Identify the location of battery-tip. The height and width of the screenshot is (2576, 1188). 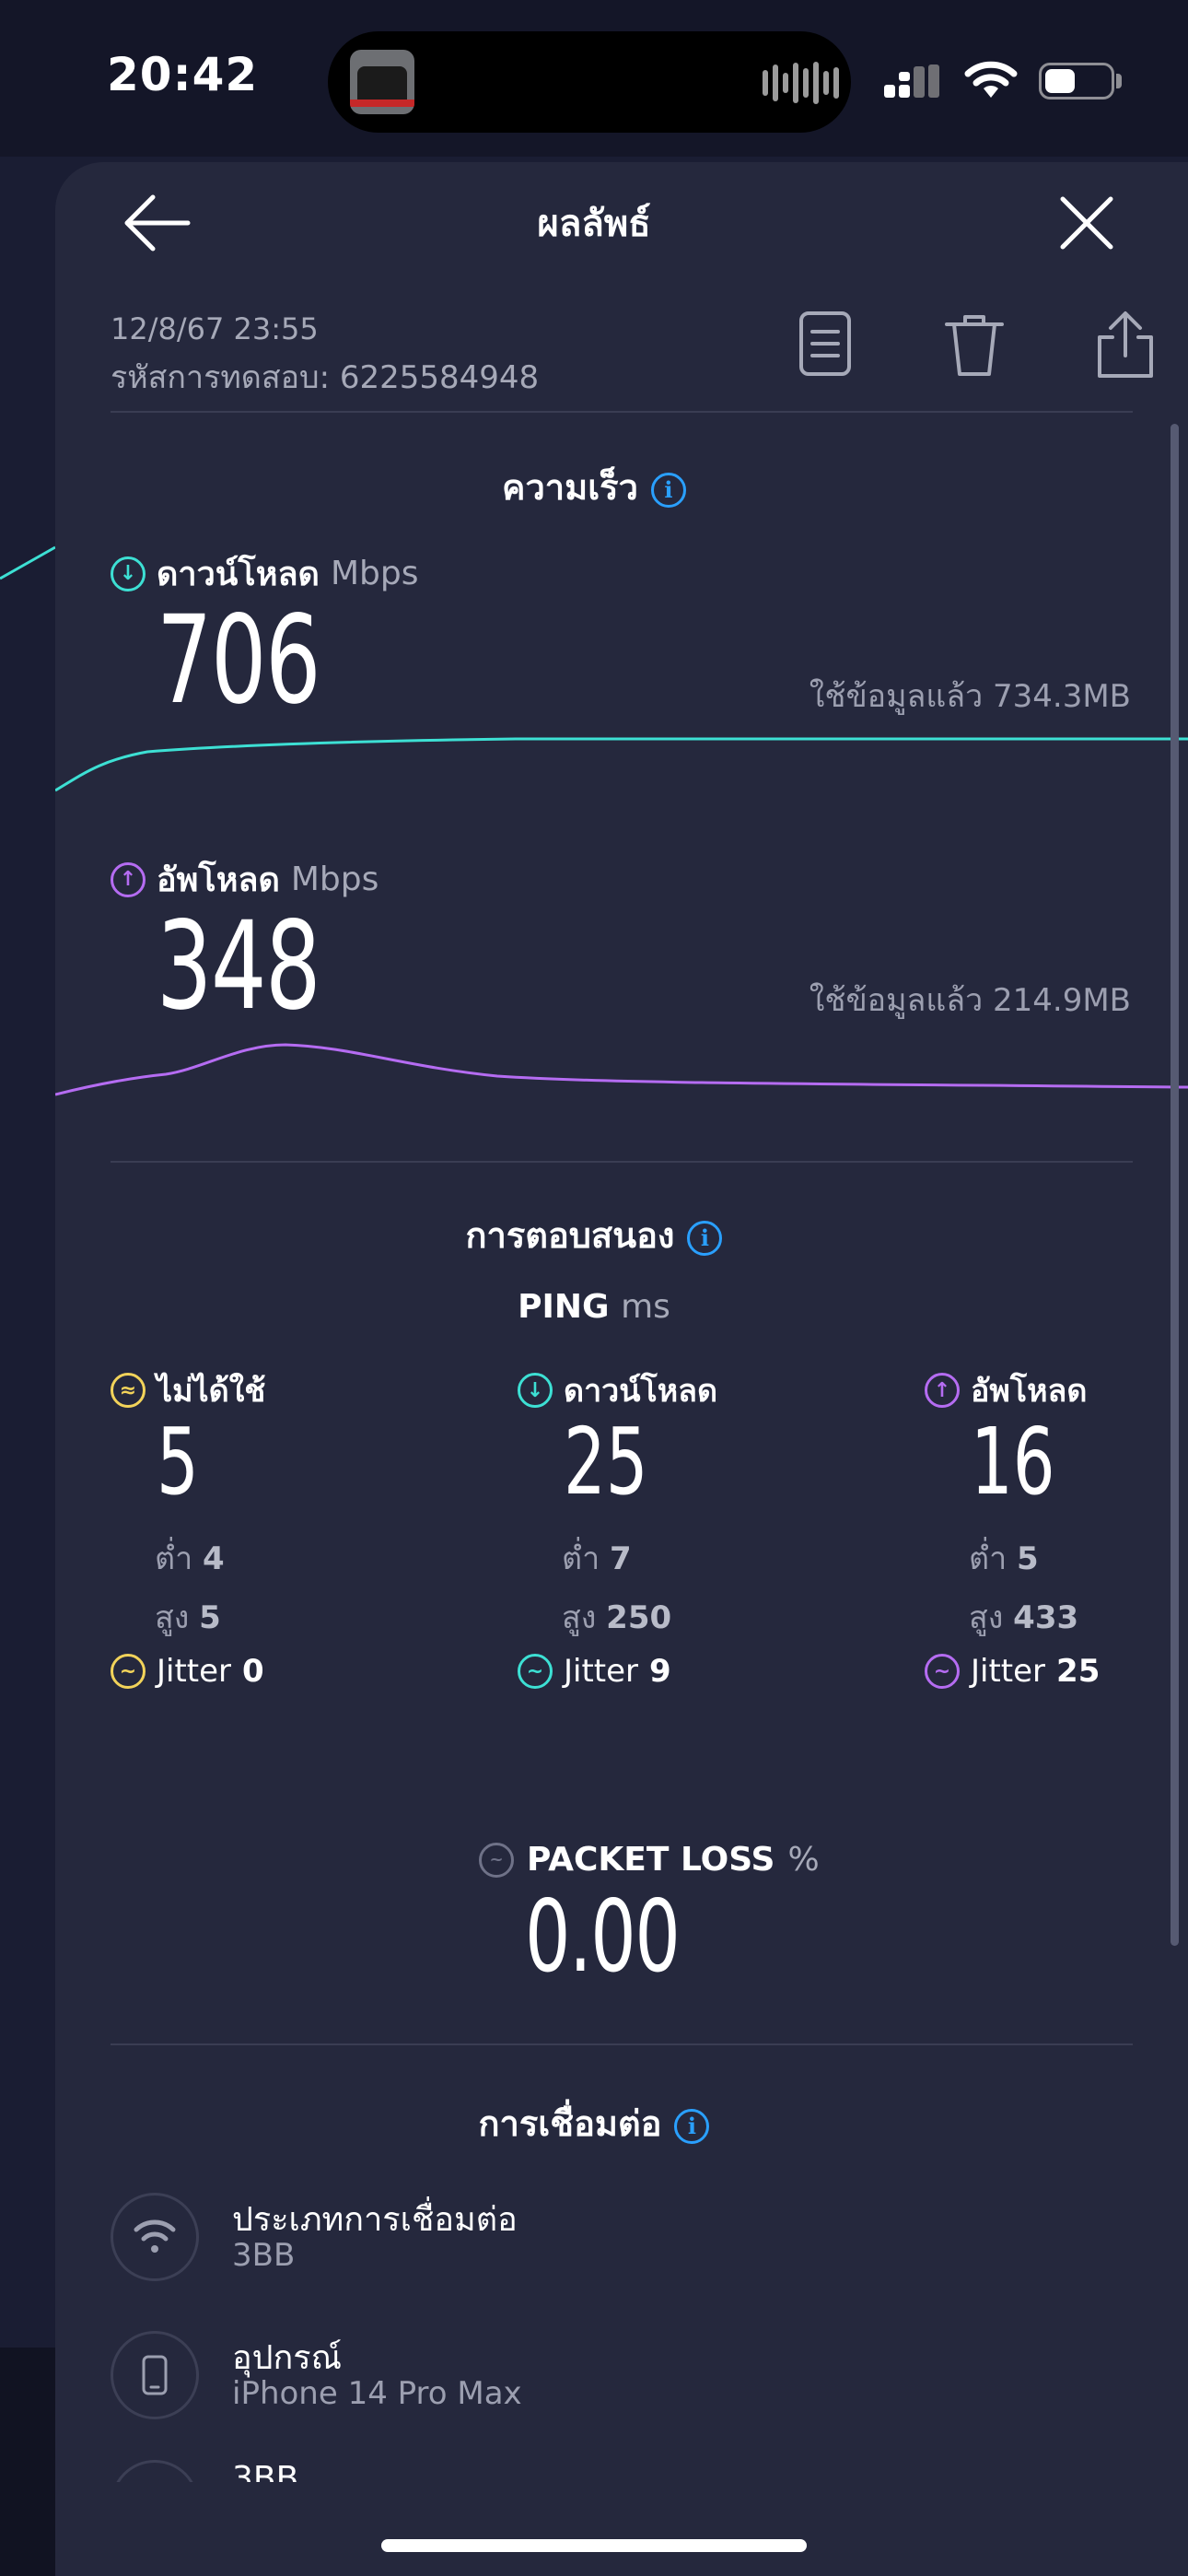
(1119, 81).